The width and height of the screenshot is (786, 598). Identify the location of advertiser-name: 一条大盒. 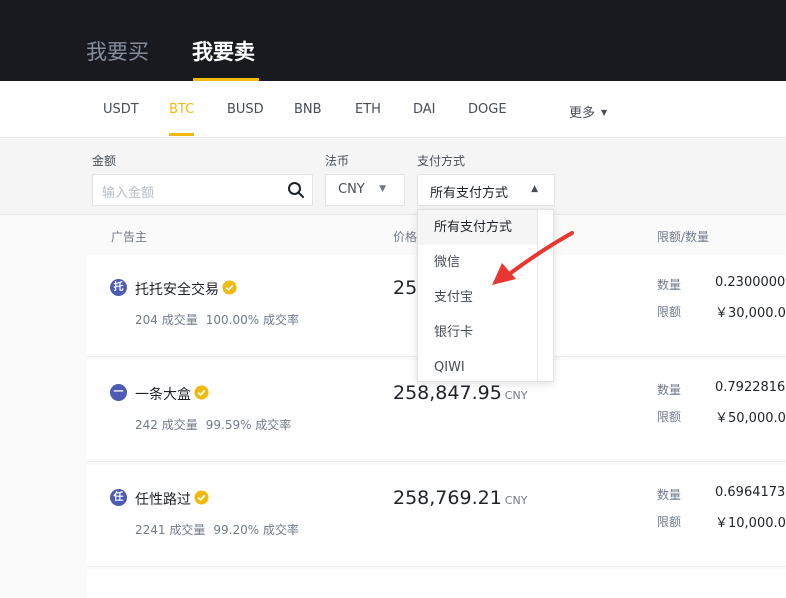
(163, 394).